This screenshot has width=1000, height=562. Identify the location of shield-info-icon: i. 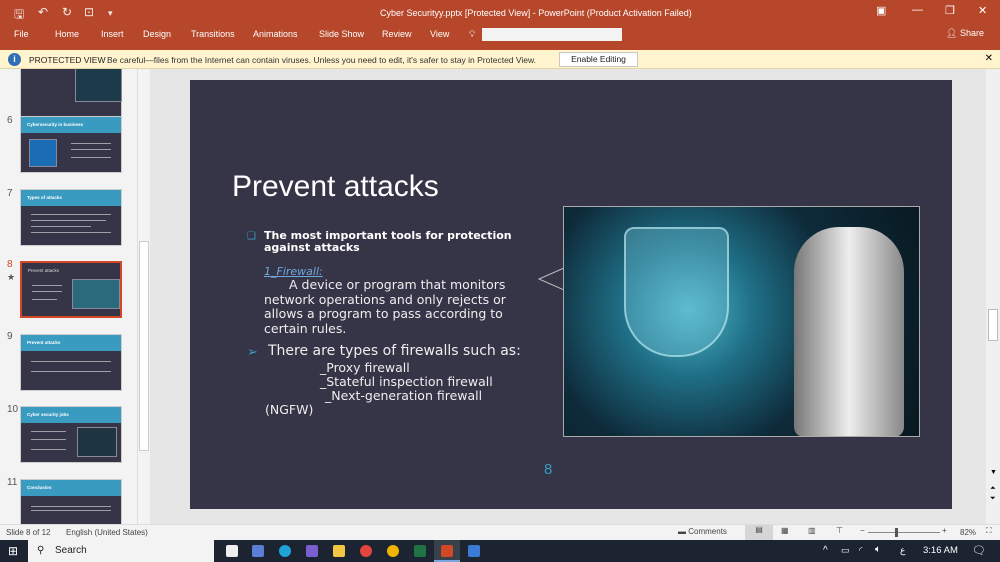
(14, 59).